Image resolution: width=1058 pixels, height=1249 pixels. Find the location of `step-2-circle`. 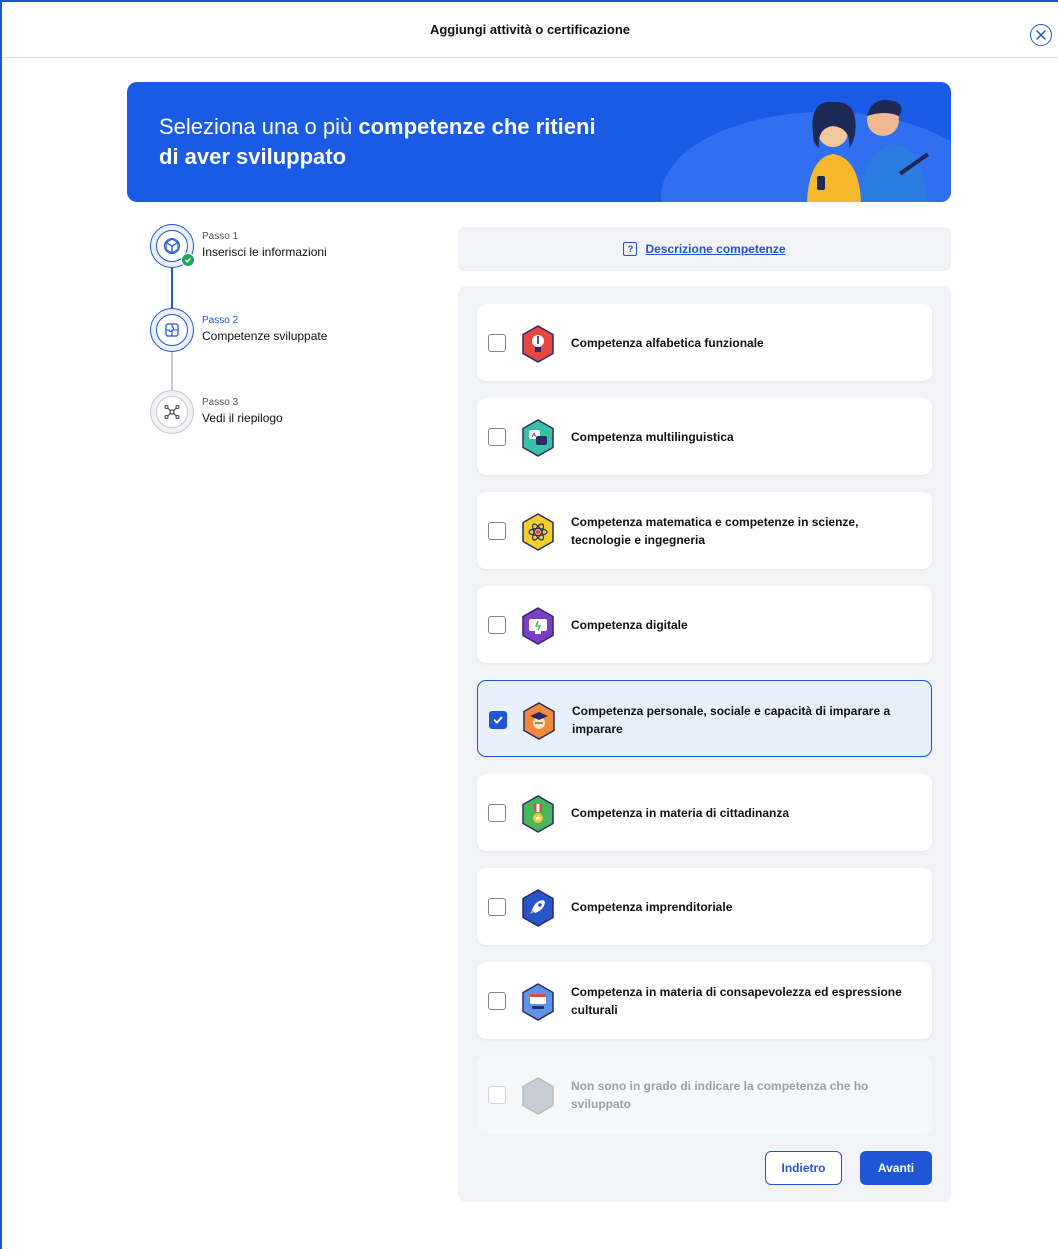

step-2-circle is located at coordinates (172, 330).